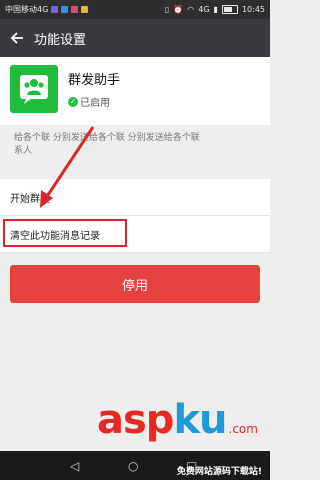 The height and width of the screenshot is (480, 320). What do you see at coordinates (107, 138) in the screenshot?
I see `description-line: 给各个联 分别发送给各个联 分别发送给各个联` at bounding box center [107, 138].